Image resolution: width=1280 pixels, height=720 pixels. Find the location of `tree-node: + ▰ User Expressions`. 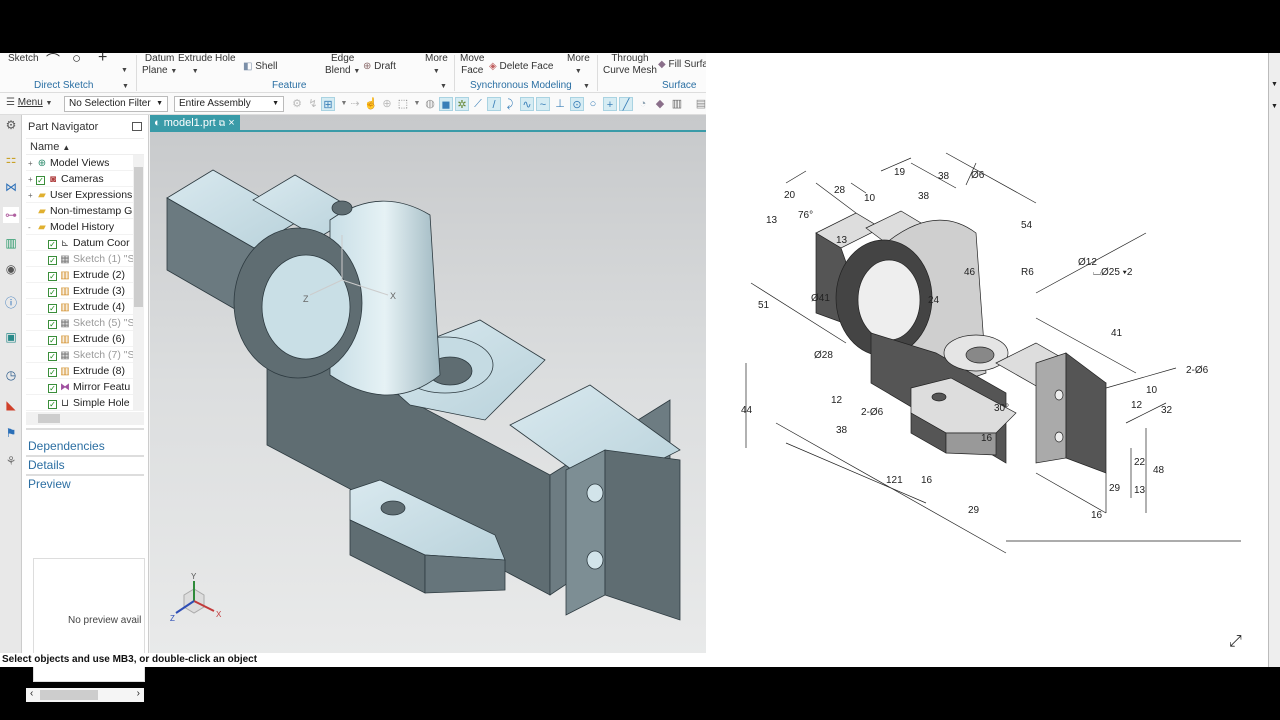

tree-node: + ▰ User Expressions is located at coordinates (85, 195).